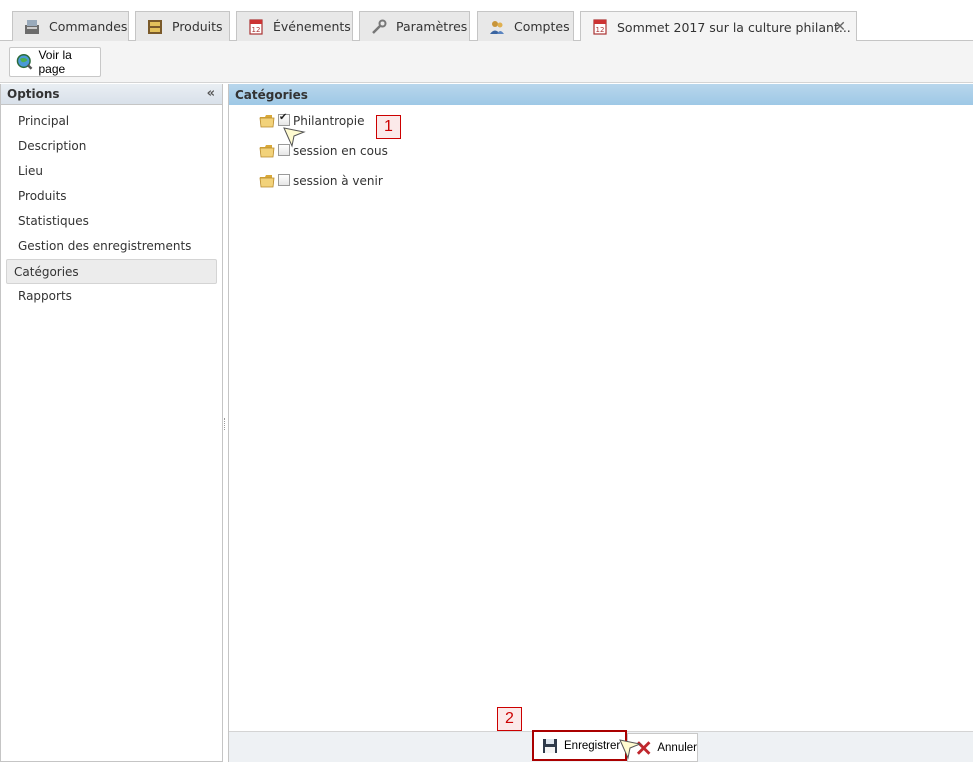 Image resolution: width=973 pixels, height=762 pixels. Describe the element at coordinates (111, 121) in the screenshot. I see `options-item-principal: Principal` at that location.